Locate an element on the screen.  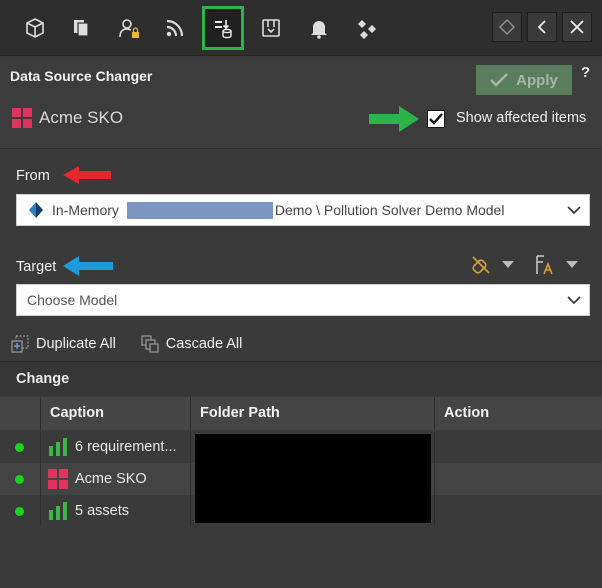
model-name: Acme SKO is located at coordinates (81, 117).